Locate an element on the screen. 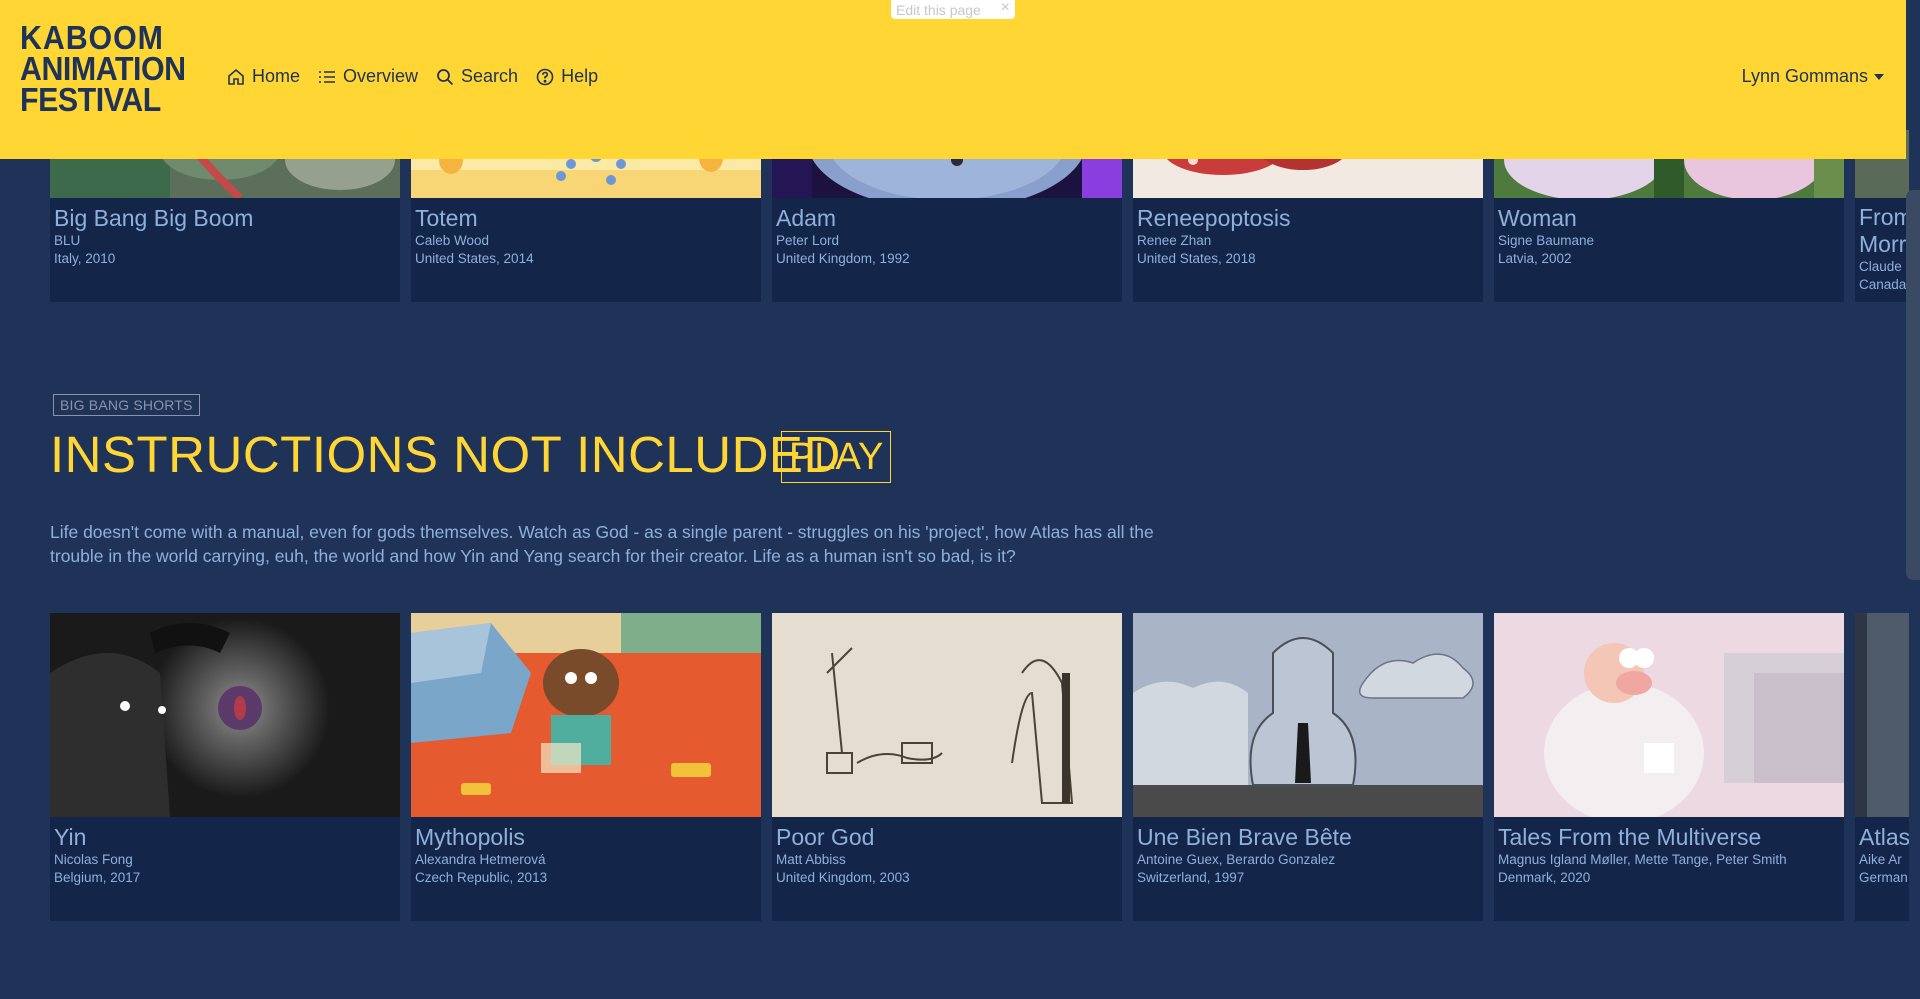 The image size is (1920, 999). film-origin: Canada is located at coordinates (1883, 284).